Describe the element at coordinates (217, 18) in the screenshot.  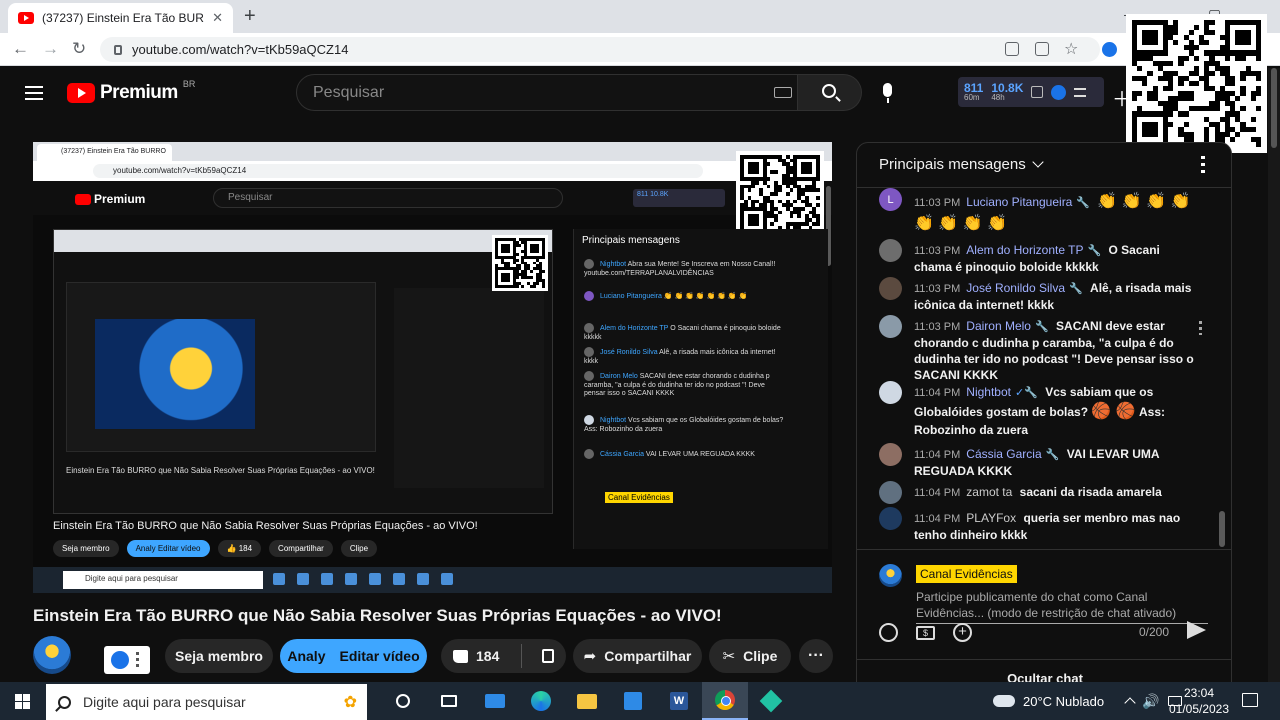
I see `close-tab-icon: ✕` at that location.